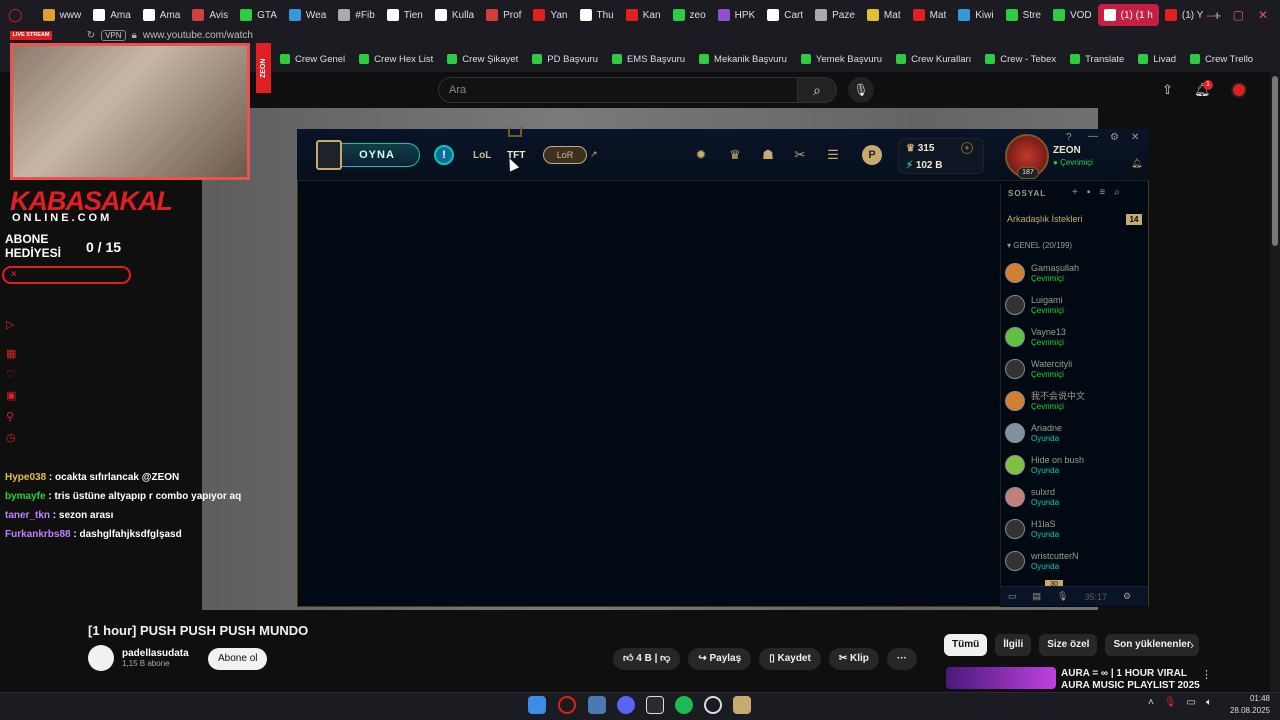 The image size is (1280, 720). I want to click on app-taskbar-icon, so click(597, 705).